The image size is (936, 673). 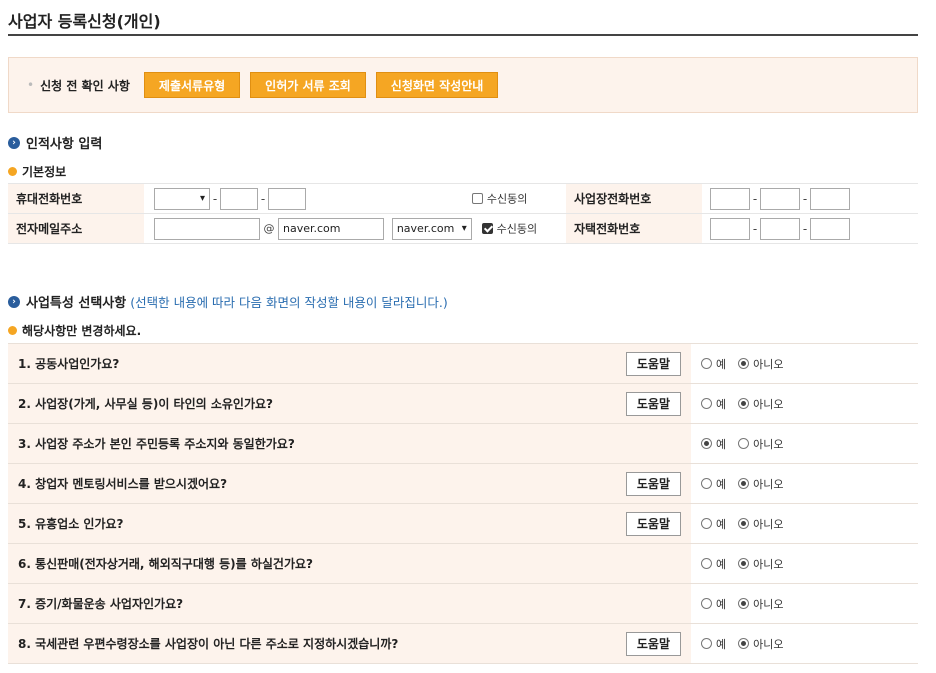 I want to click on page-title: 사업자 등록신청(개인), so click(x=84, y=21).